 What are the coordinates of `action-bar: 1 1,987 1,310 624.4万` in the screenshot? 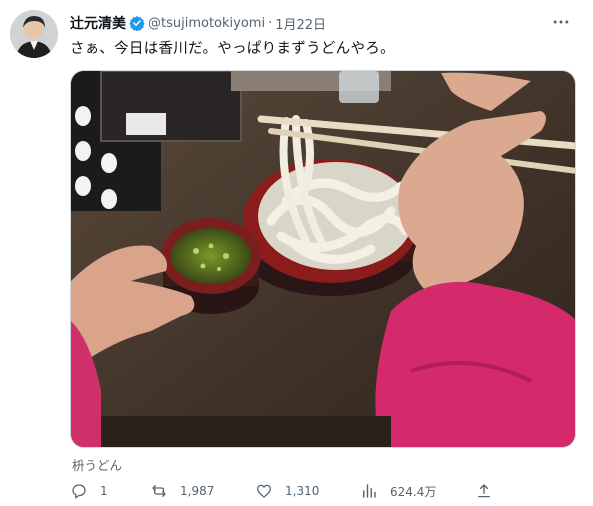 It's located at (285, 492).